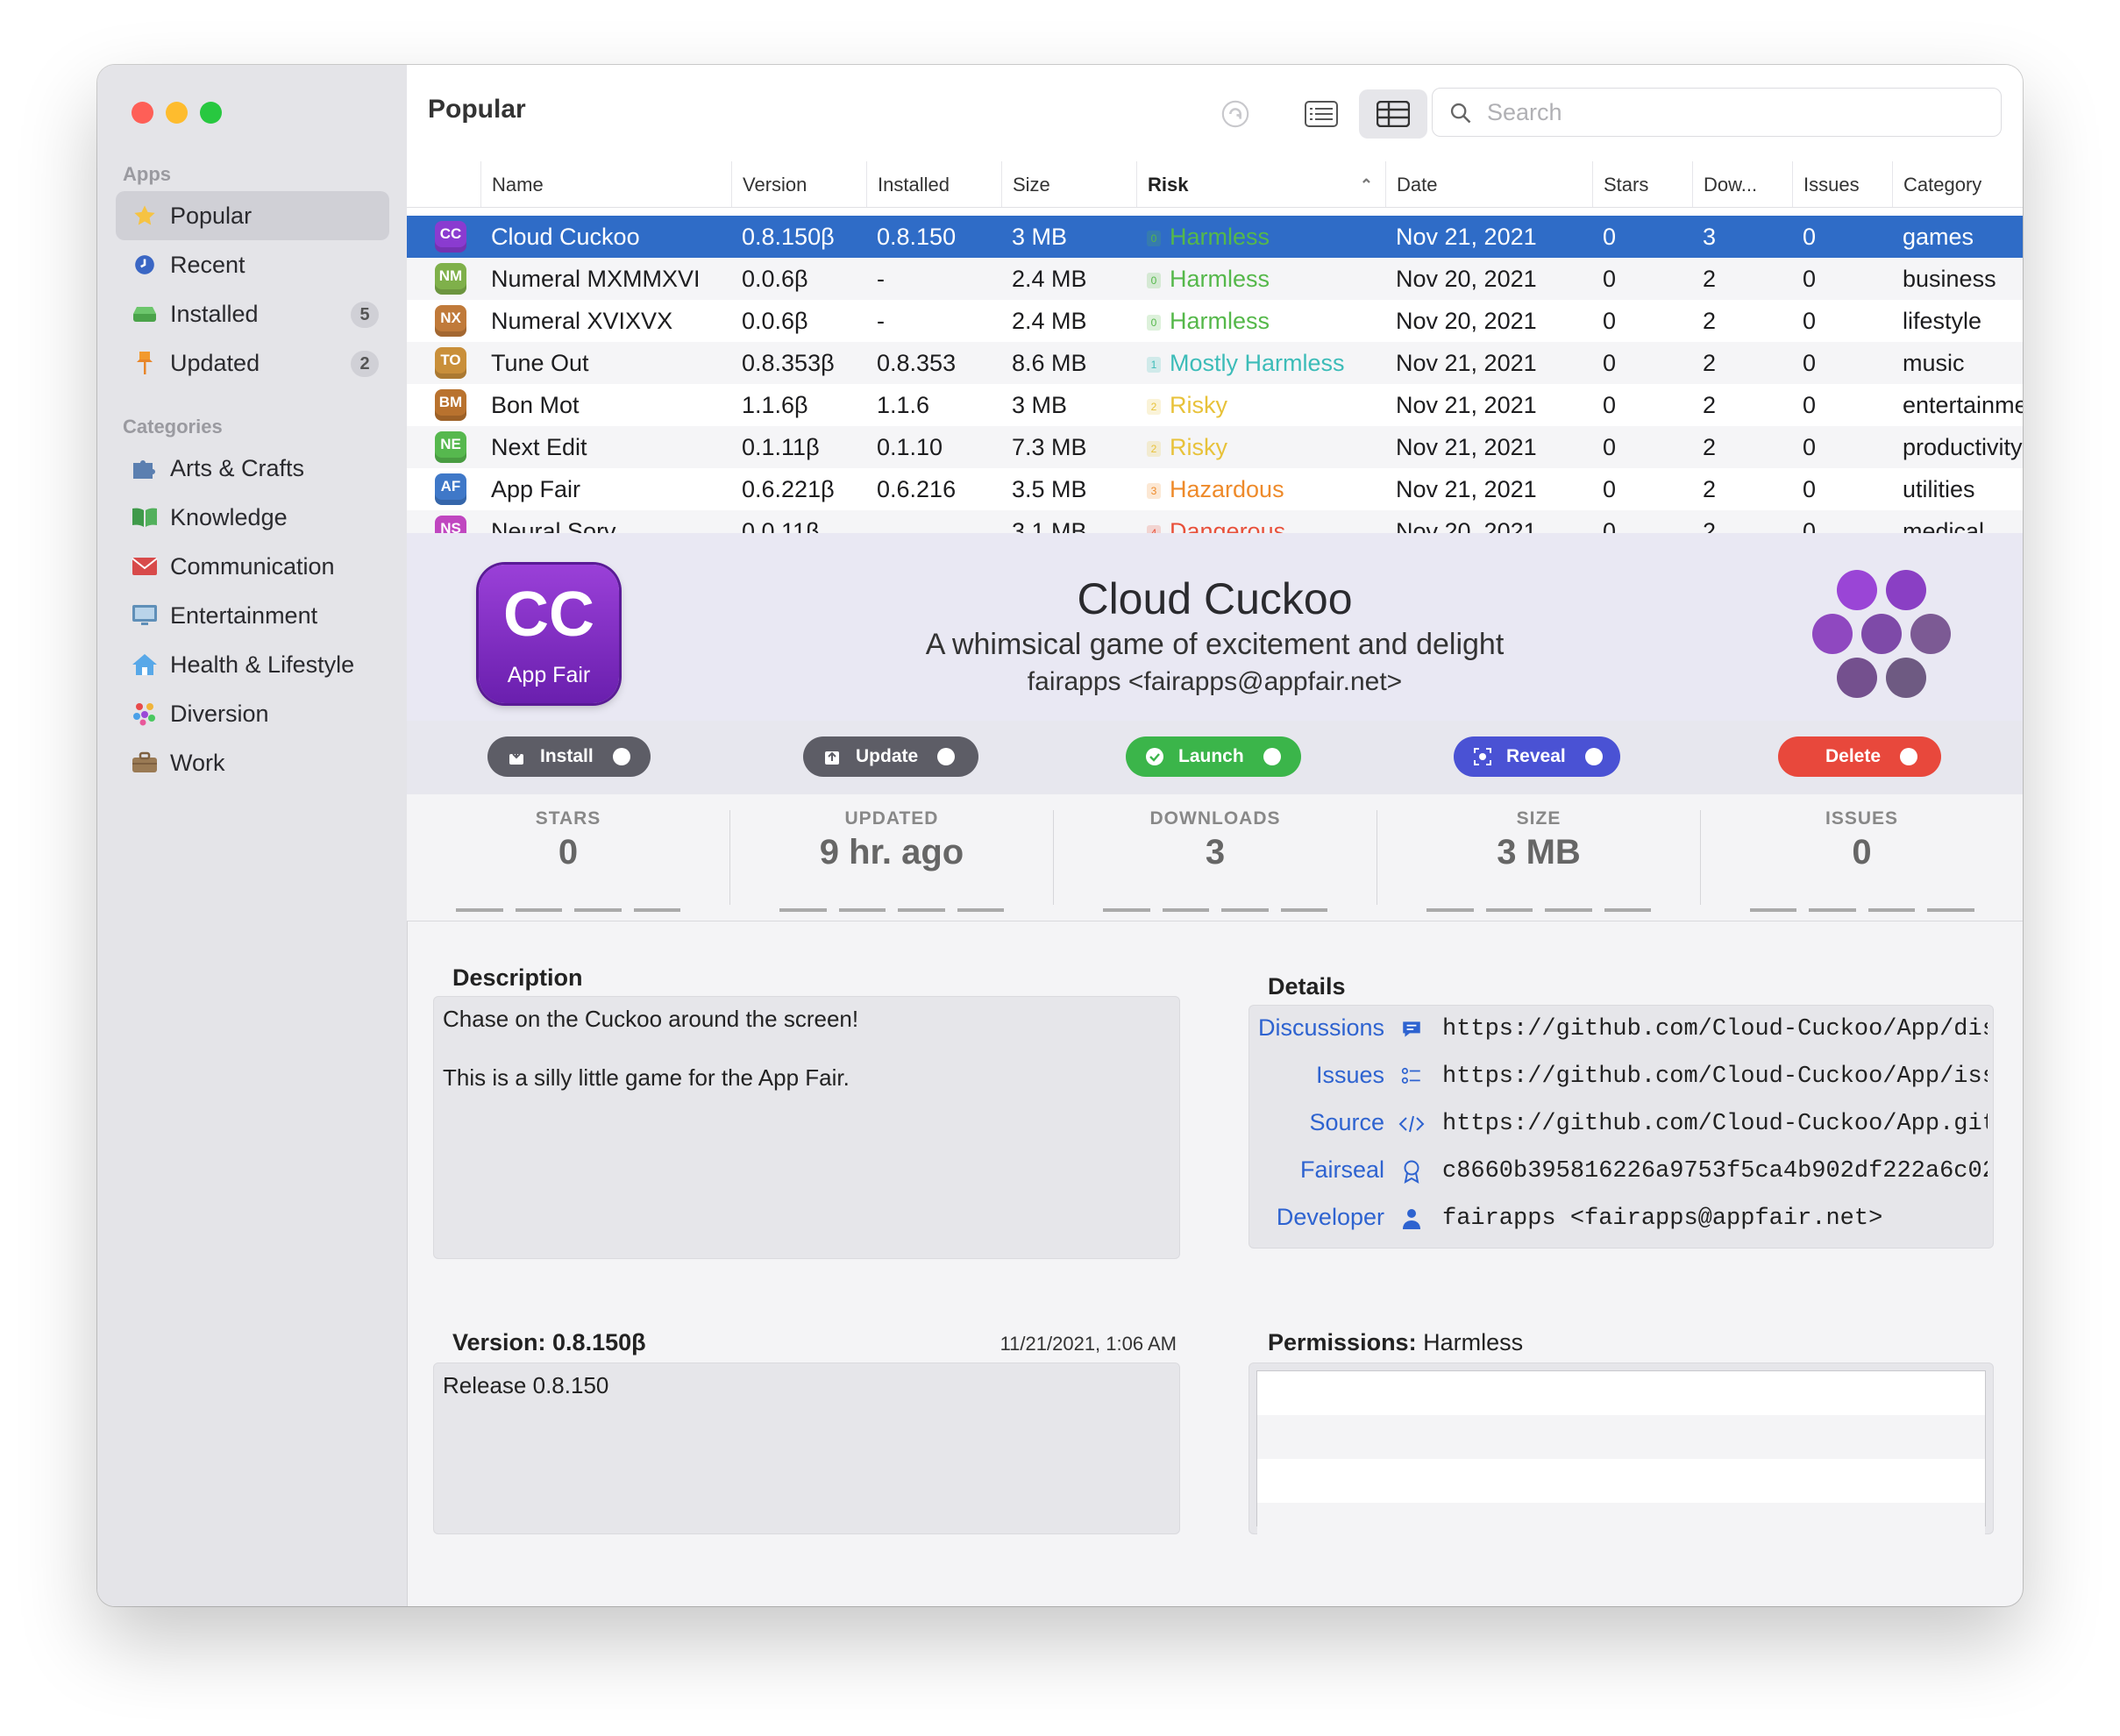 The width and height of the screenshot is (2120, 1736). What do you see at coordinates (1957, 184) in the screenshot?
I see `column-header-category: Category` at bounding box center [1957, 184].